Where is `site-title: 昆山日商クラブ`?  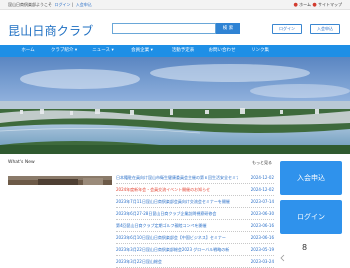
site-title: 昆山日商クラブ is located at coordinates (50, 30).